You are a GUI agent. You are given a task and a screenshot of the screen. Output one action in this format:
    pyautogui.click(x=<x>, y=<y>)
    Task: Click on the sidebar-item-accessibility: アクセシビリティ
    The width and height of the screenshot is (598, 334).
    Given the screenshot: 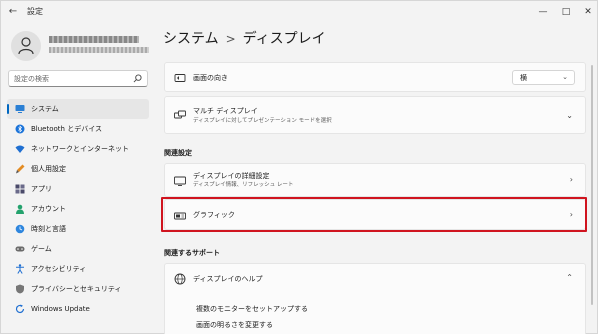 What is the action you would take?
    pyautogui.click(x=78, y=269)
    